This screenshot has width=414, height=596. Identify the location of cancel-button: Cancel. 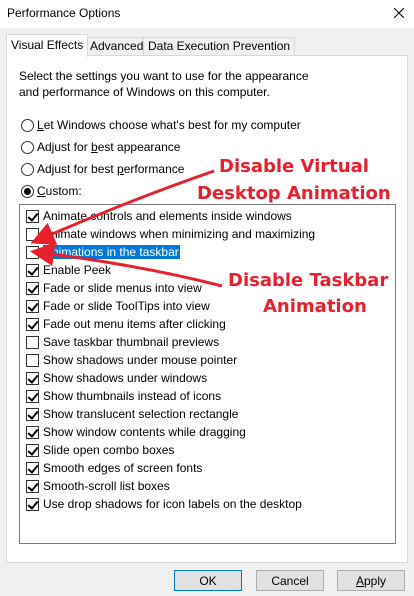
(290, 580).